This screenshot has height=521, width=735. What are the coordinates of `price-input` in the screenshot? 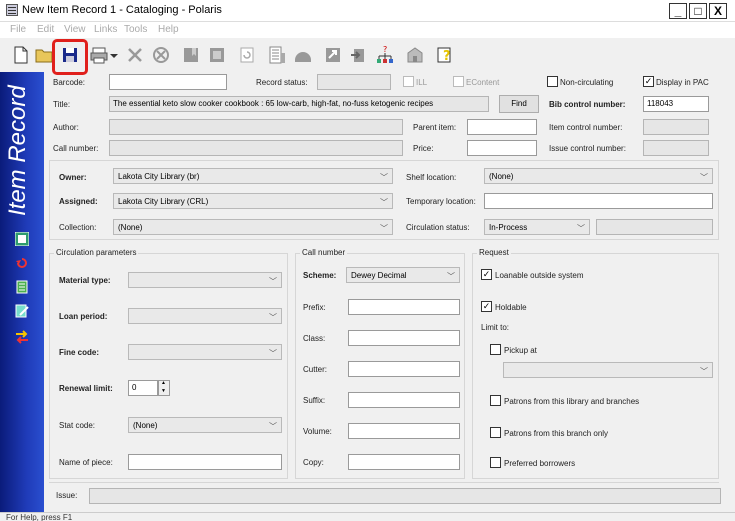 It's located at (502, 148).